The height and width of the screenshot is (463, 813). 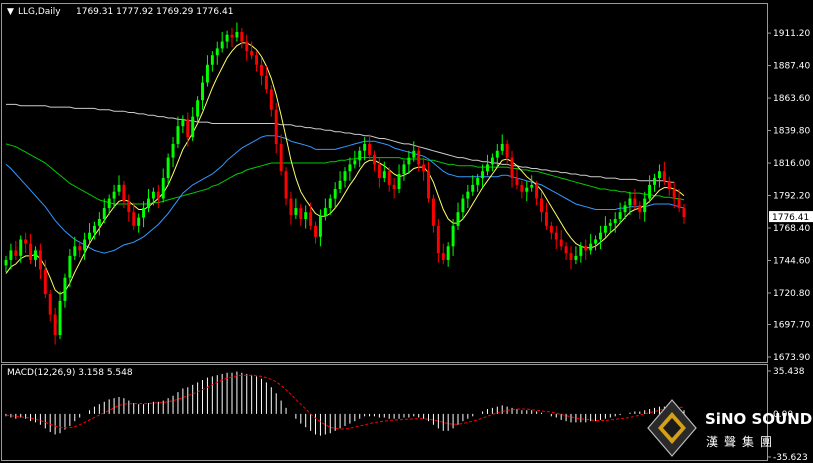 I want to click on price-tick-label: 1673.90, so click(x=791, y=358).